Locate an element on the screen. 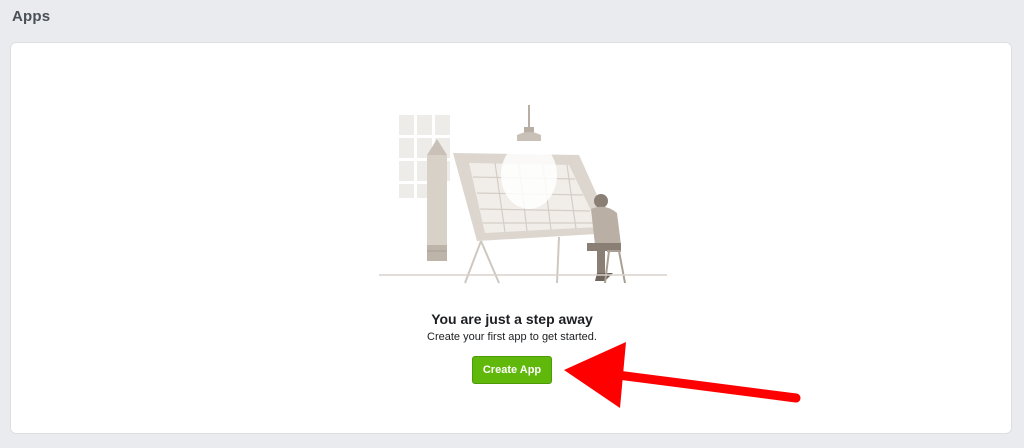 This screenshot has width=1024, height=448. page-title: Apps is located at coordinates (31, 16).